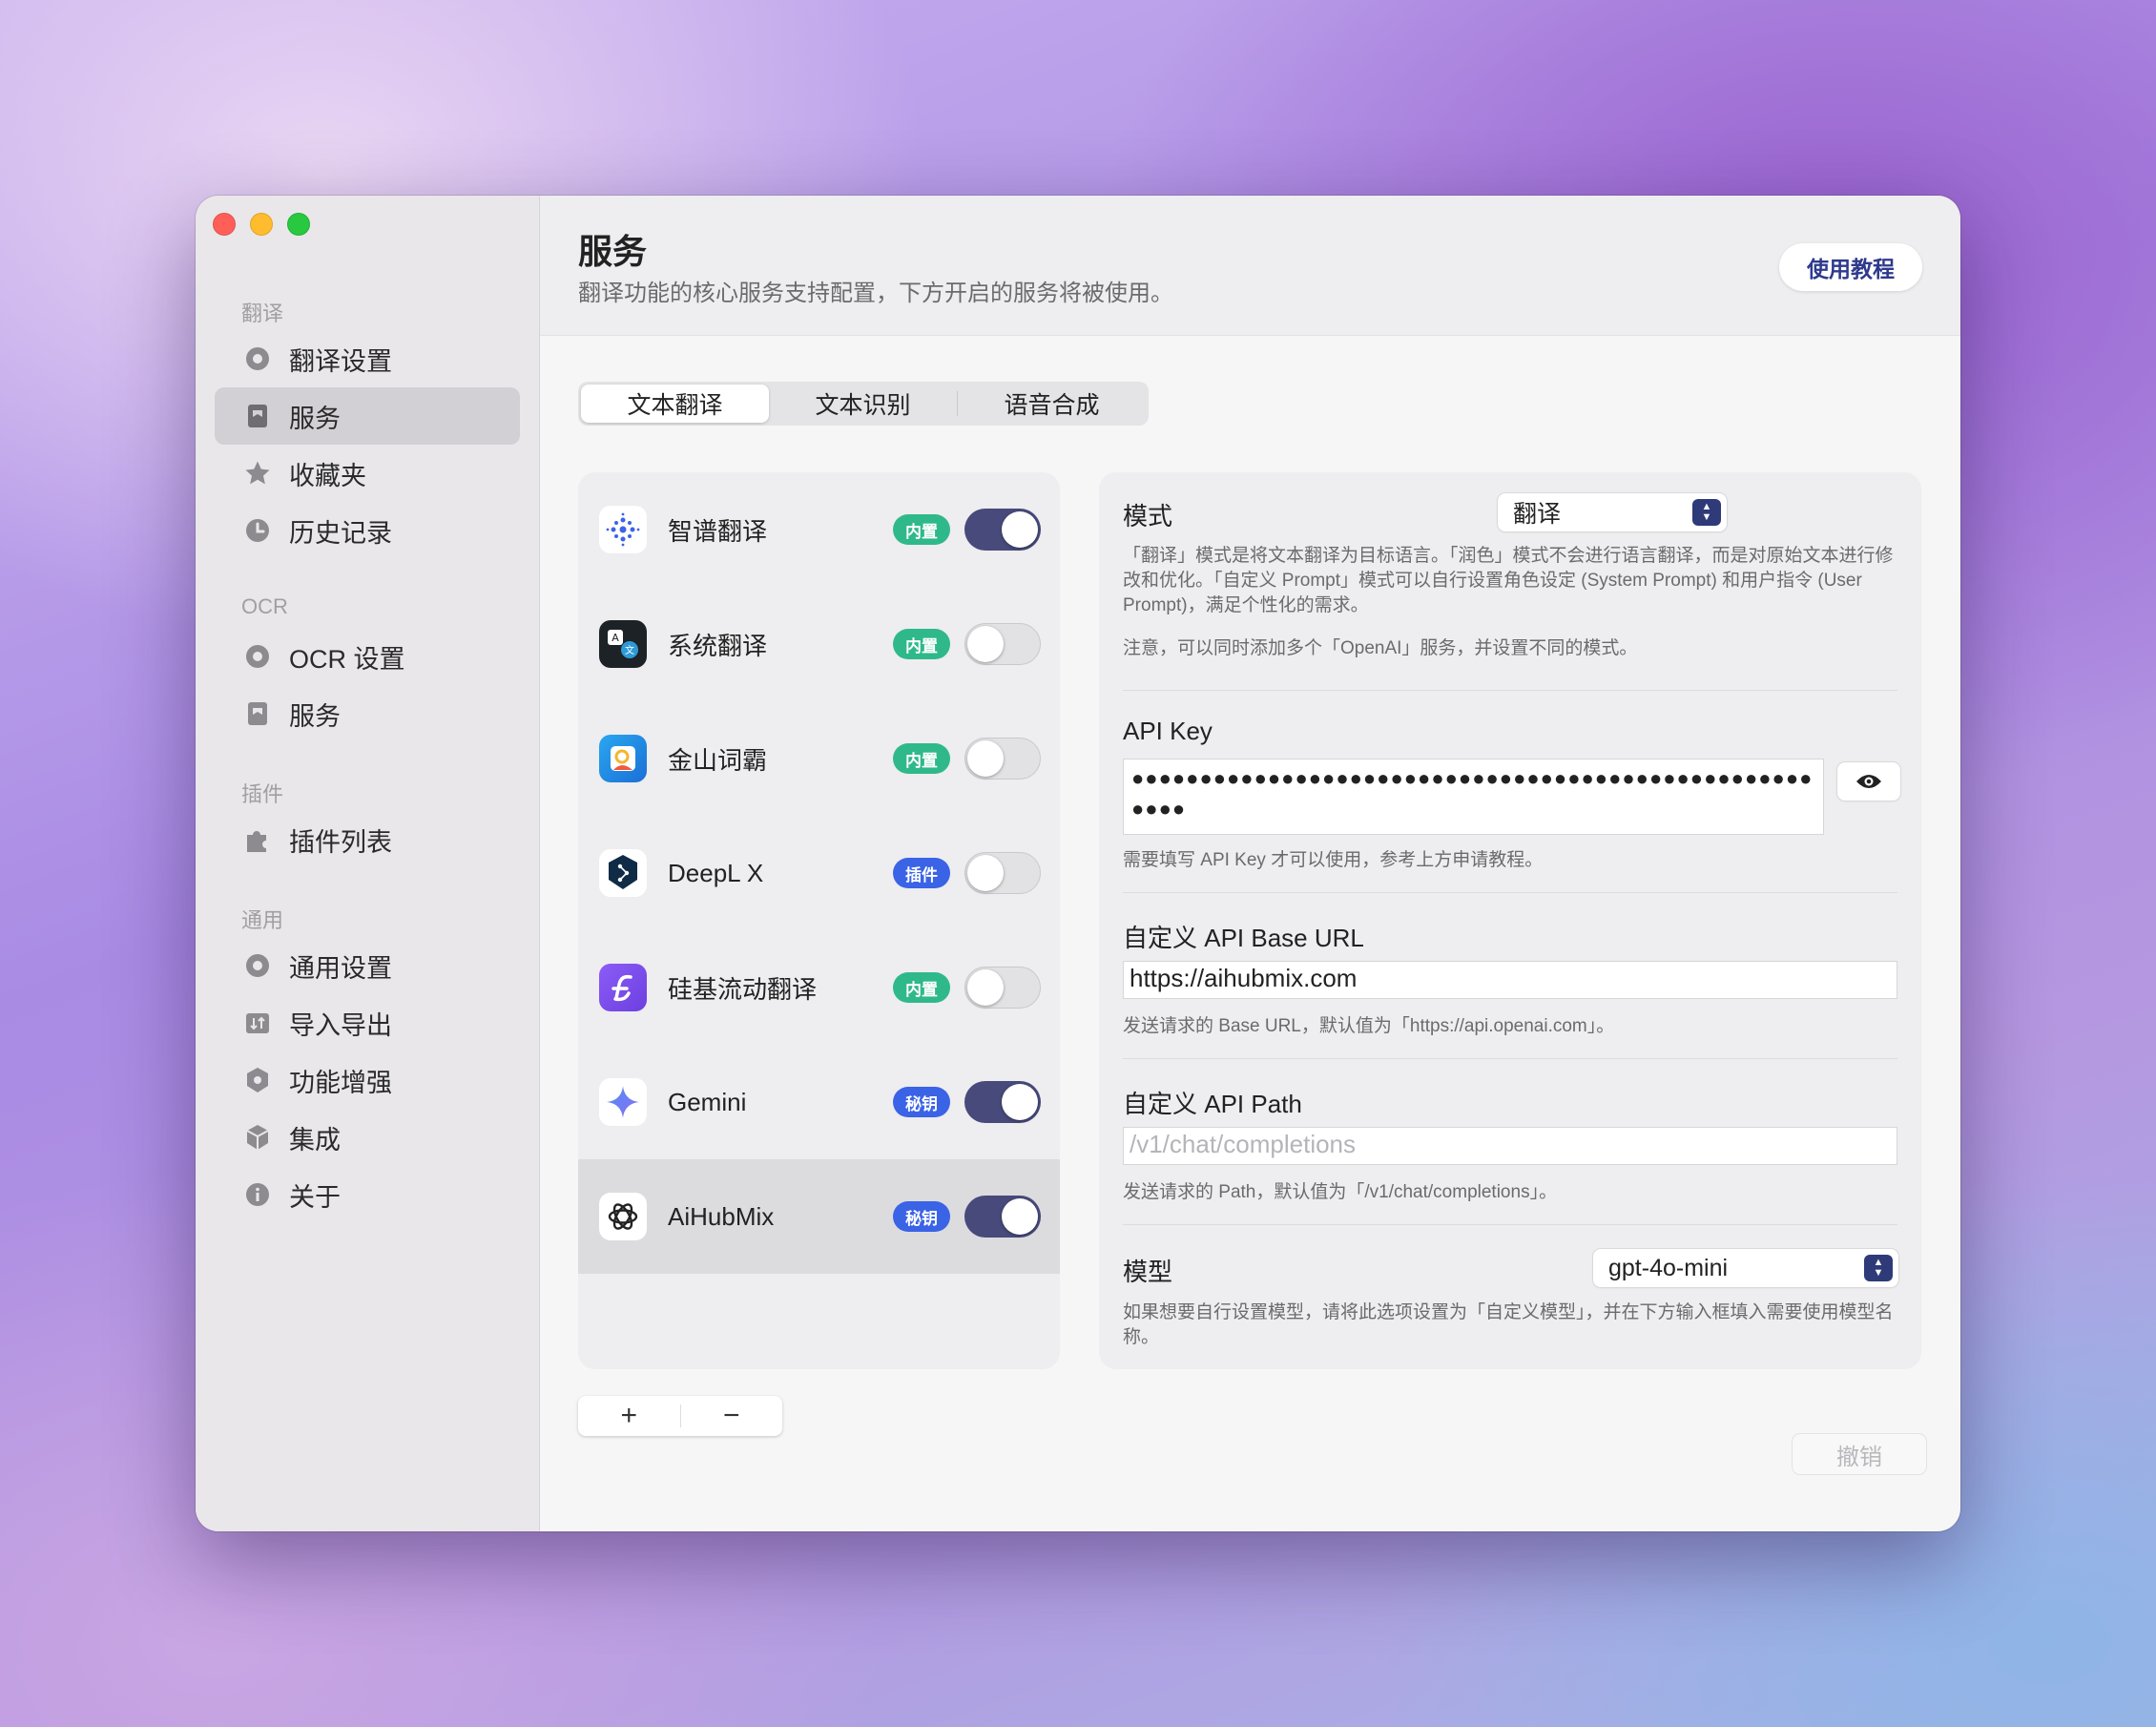 This screenshot has height=1727, width=2156. What do you see at coordinates (875, 293) in the screenshot?
I see `page-subtitle: 翻译功能的核心服务支持配置，下方开启的服务将被使用。` at bounding box center [875, 293].